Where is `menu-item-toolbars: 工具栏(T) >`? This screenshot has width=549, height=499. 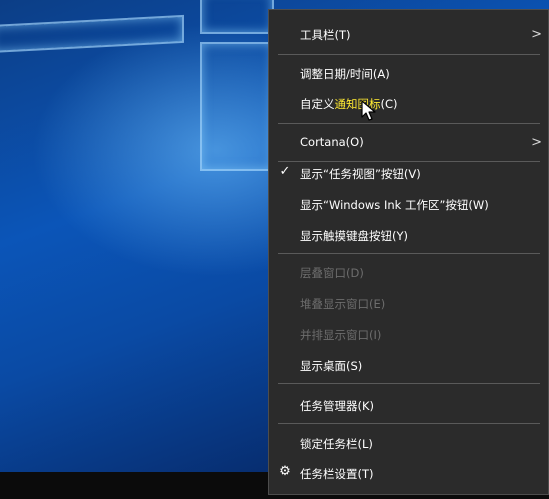
menu-item-toolbars: 工具栏(T) > is located at coordinates (408, 35).